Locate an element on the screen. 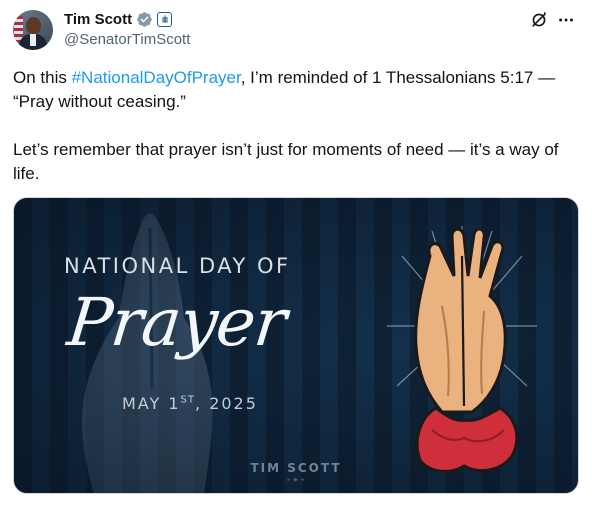 This screenshot has width=592, height=511. avatar is located at coordinates (33, 30).